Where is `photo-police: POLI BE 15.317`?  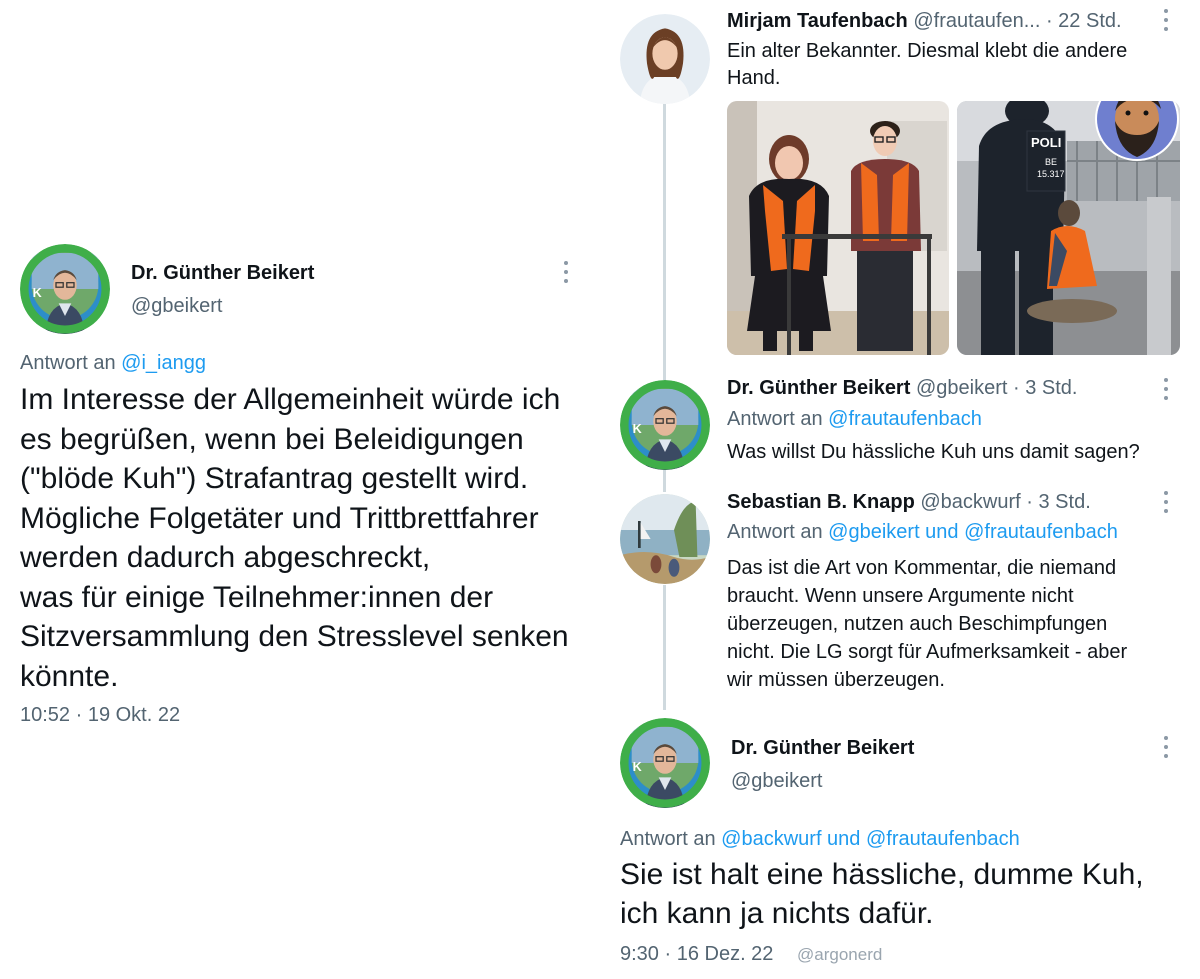
photo-police: POLI BE 15.317 is located at coordinates (1068, 228).